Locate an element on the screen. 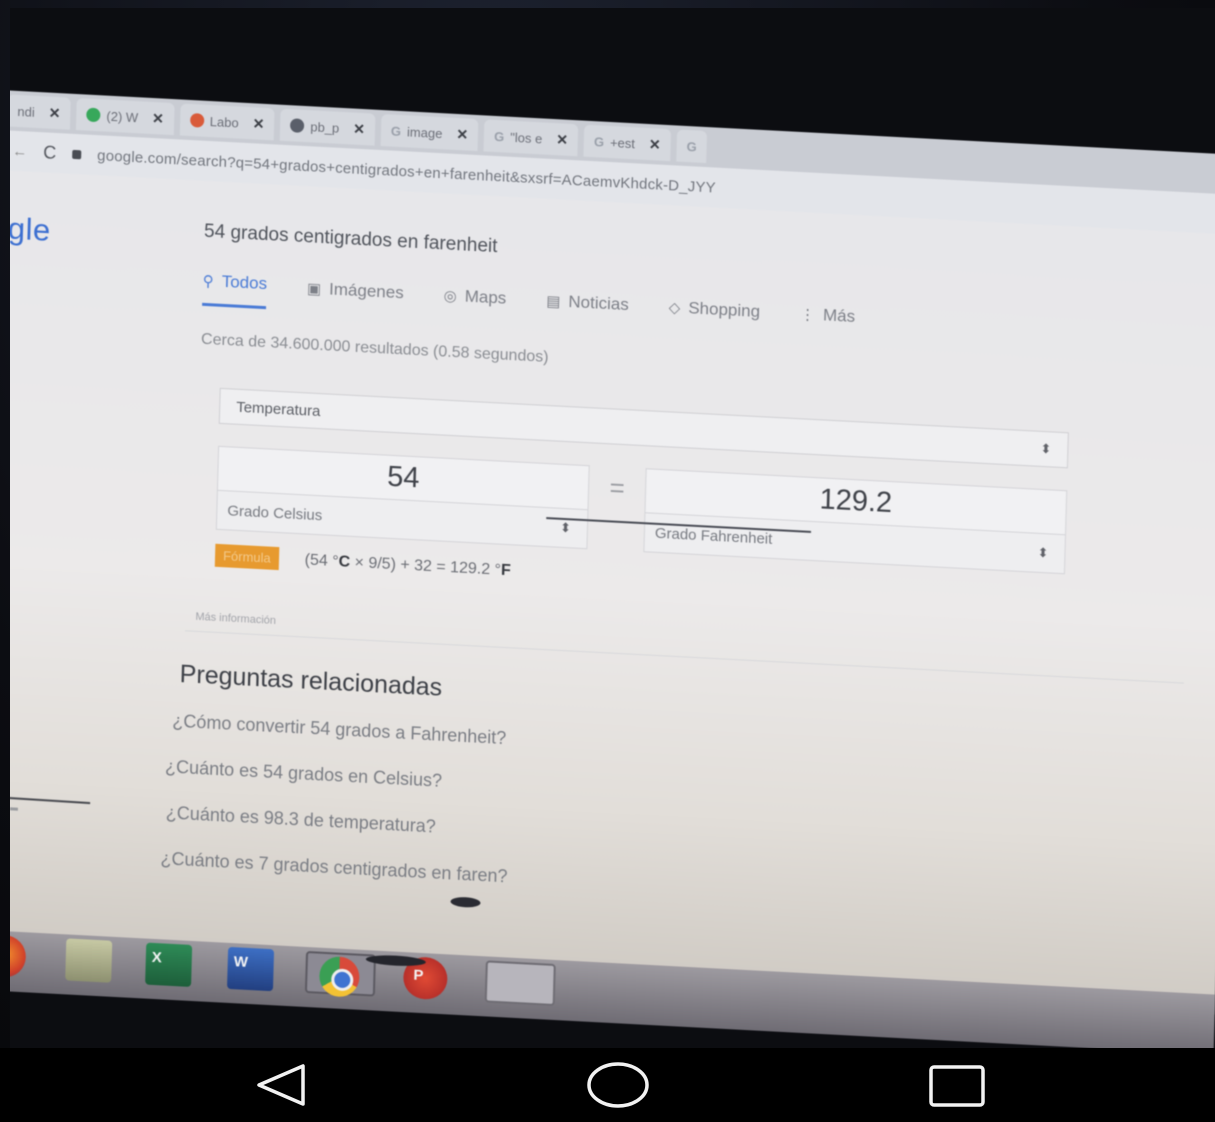  tag-icon: ◇ is located at coordinates (674, 307).